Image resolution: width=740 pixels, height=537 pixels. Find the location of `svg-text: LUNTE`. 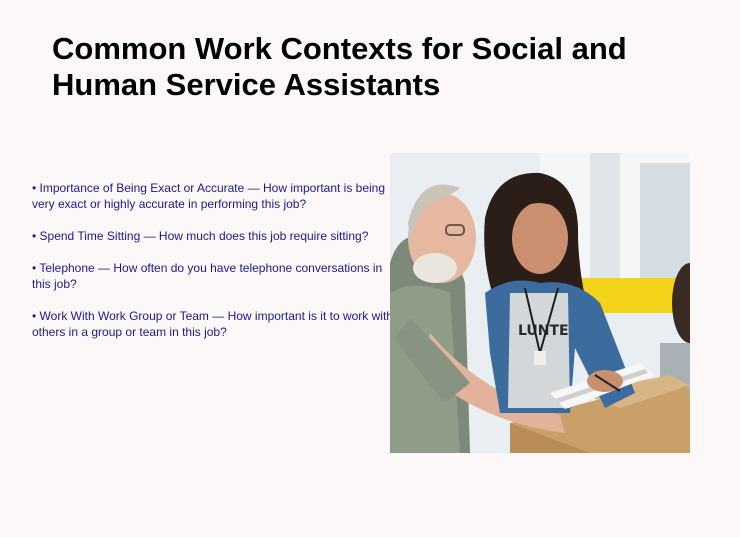

svg-text: LUNTE is located at coordinates (543, 331).